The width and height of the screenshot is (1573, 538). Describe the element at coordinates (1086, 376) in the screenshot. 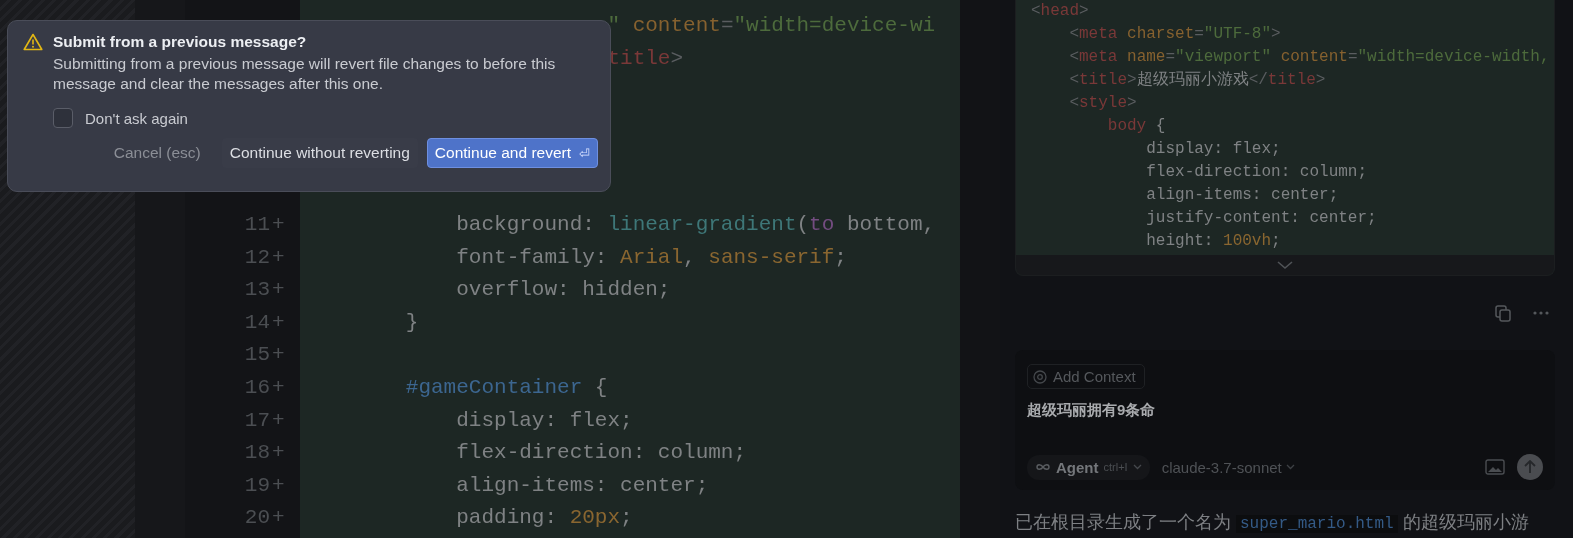

I see `add-context-chip: Add Context` at that location.